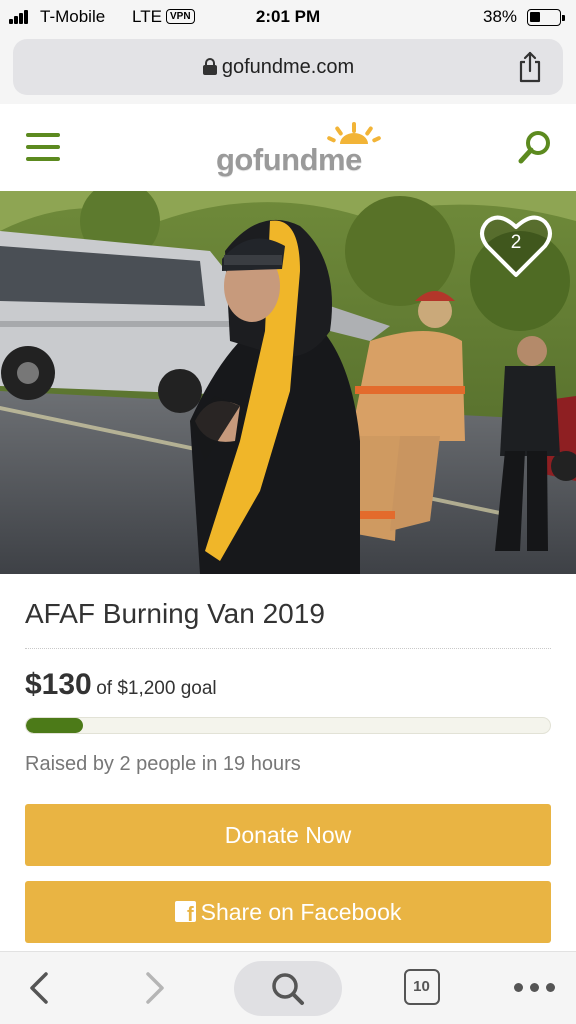  What do you see at coordinates (43, 147) in the screenshot?
I see `hamburger-menu-icon` at bounding box center [43, 147].